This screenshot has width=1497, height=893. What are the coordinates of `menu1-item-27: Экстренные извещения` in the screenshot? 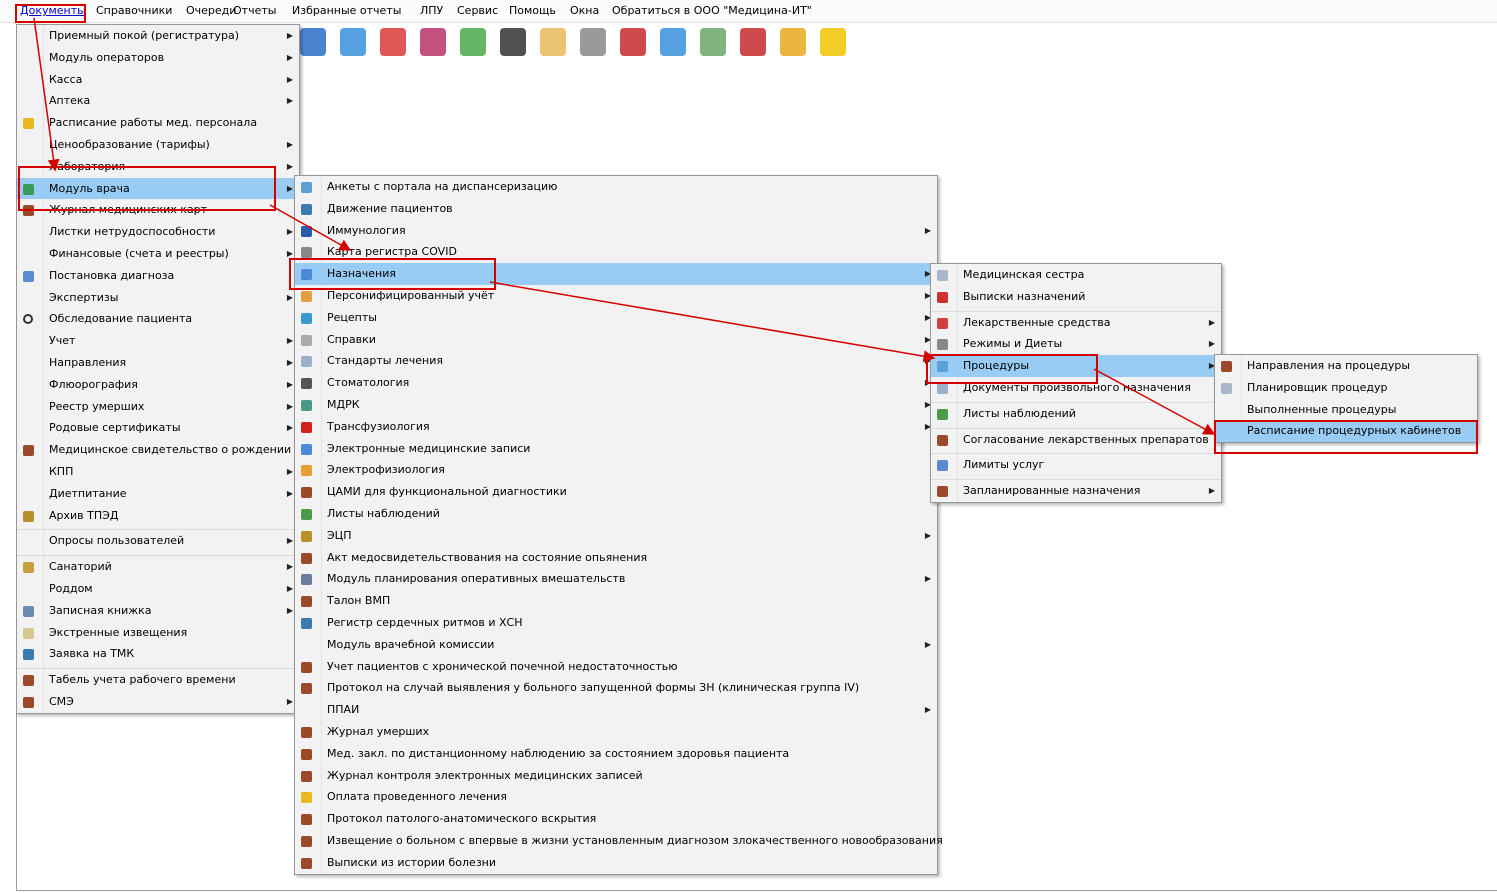 It's located at (158, 633).